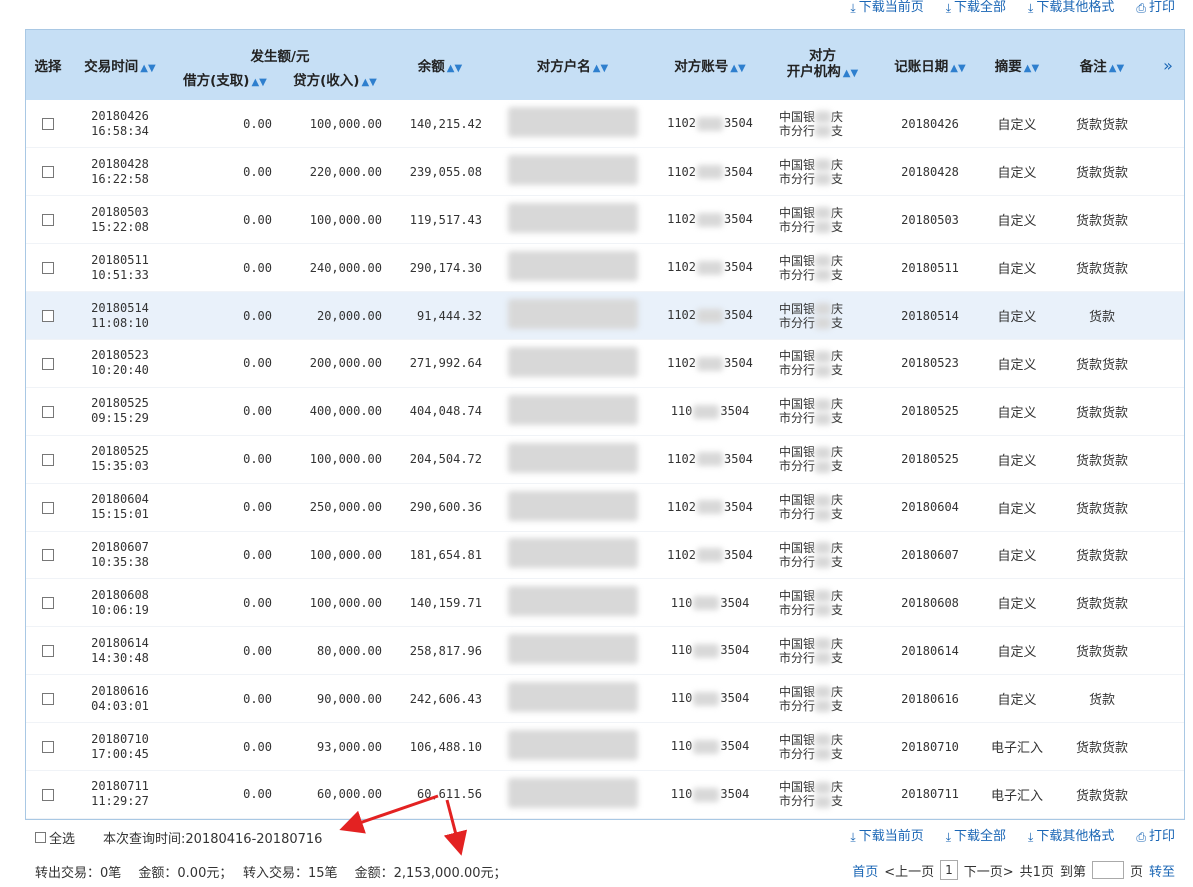 This screenshot has height=887, width=1193. Describe the element at coordinates (225, 82) in the screenshot. I see `col-header-debit: 借方(支取) ▲▼` at that location.